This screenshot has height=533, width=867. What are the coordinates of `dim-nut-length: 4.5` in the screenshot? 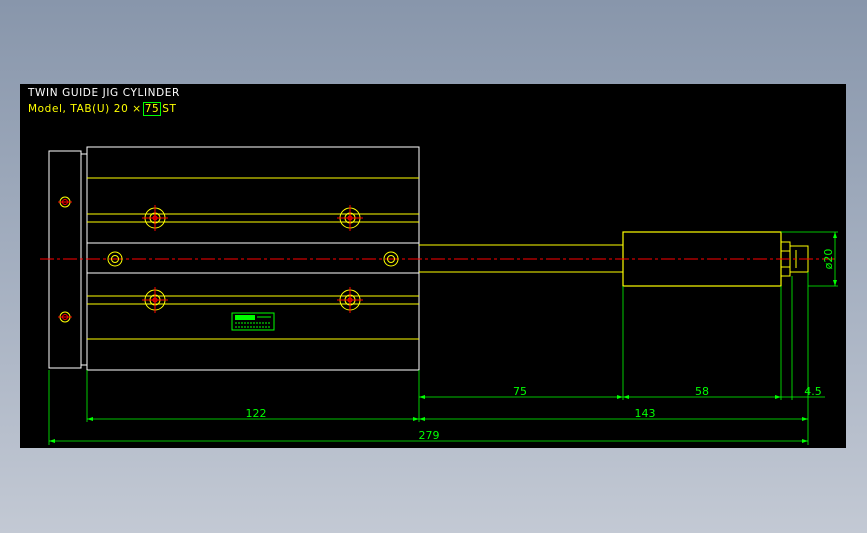 It's located at (813, 391).